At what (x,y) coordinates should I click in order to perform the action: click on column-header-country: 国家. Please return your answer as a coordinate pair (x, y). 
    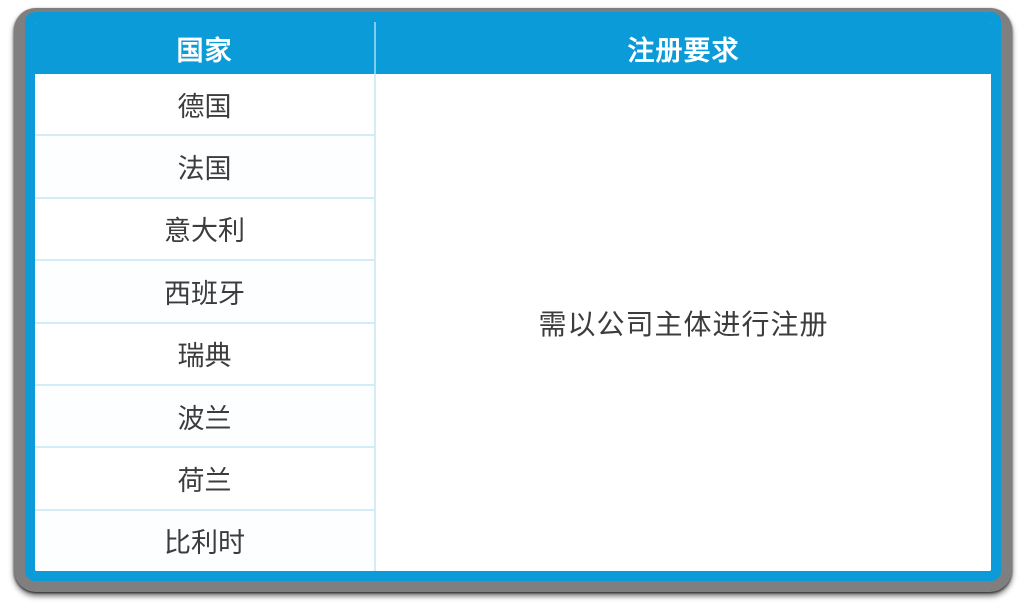
    Looking at the image, I should click on (205, 48).